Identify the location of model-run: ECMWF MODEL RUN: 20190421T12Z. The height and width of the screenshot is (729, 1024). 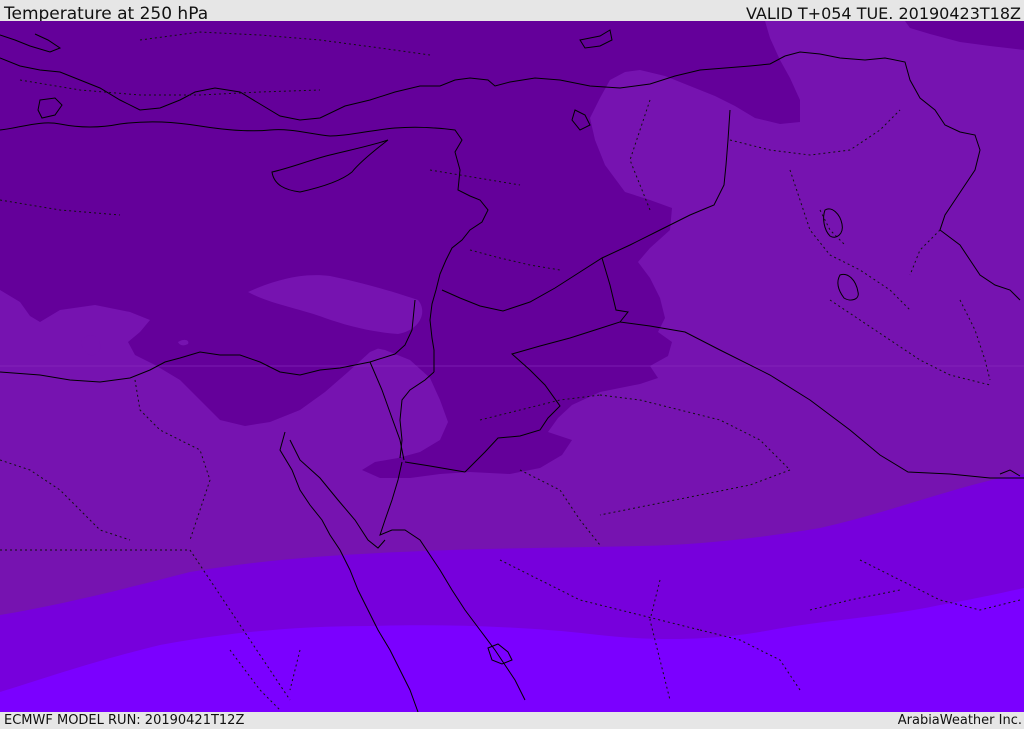
(124, 720).